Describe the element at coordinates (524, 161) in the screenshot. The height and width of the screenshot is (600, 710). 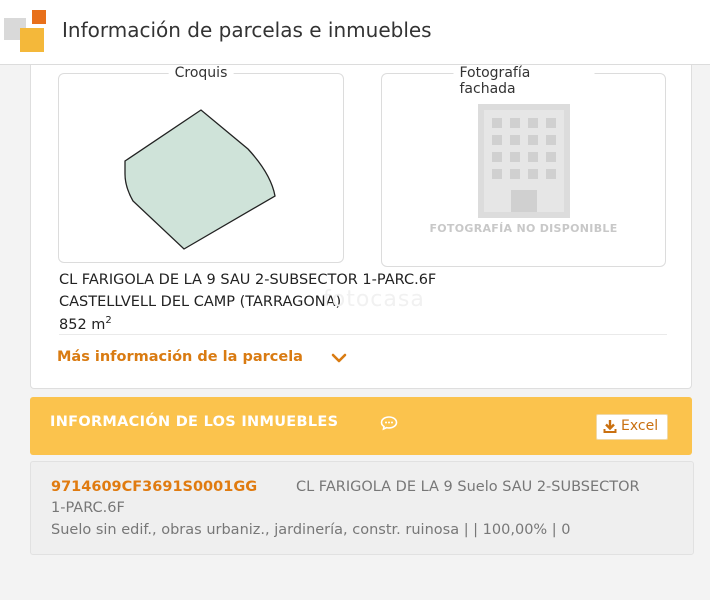
I see `building-placeholder-icon` at that location.